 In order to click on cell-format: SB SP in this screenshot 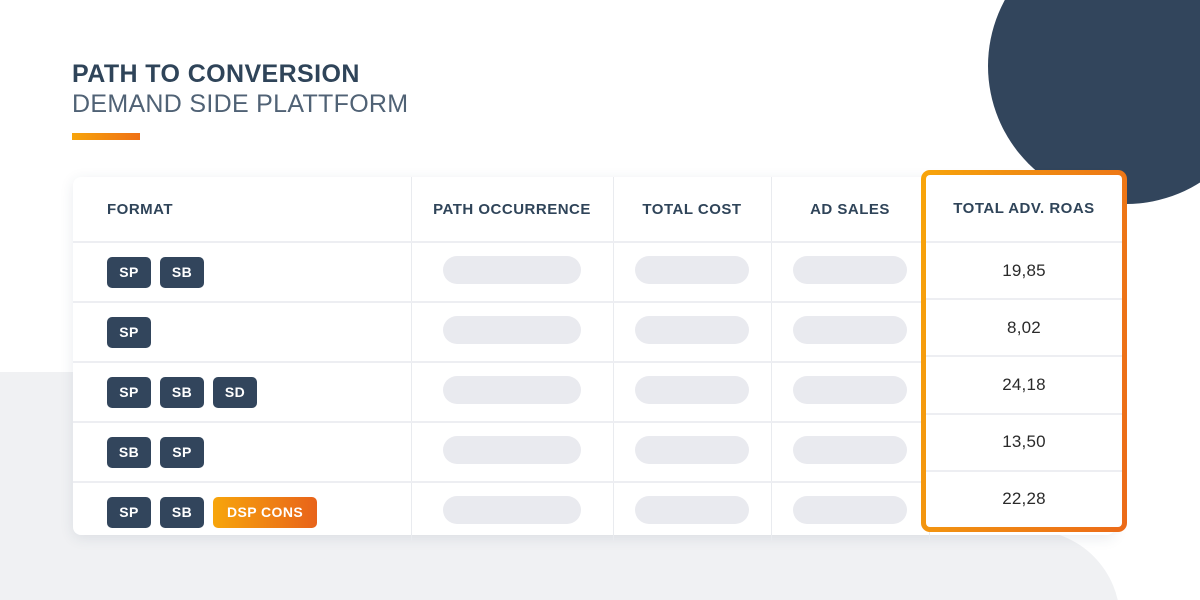, I will do `click(242, 451)`.